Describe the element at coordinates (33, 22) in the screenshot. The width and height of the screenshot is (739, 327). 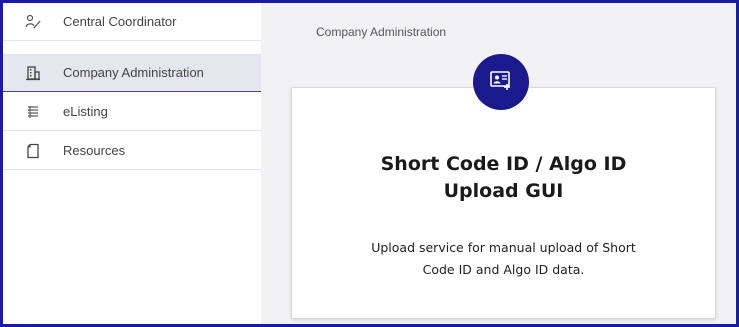
I see `pen-person-icon` at that location.